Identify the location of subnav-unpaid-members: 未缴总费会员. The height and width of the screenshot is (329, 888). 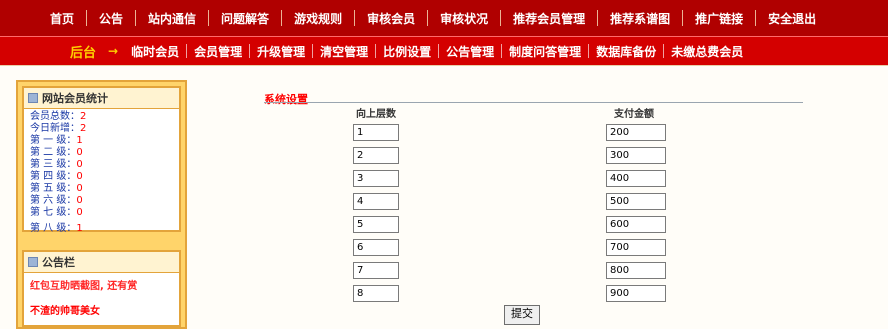
(707, 51).